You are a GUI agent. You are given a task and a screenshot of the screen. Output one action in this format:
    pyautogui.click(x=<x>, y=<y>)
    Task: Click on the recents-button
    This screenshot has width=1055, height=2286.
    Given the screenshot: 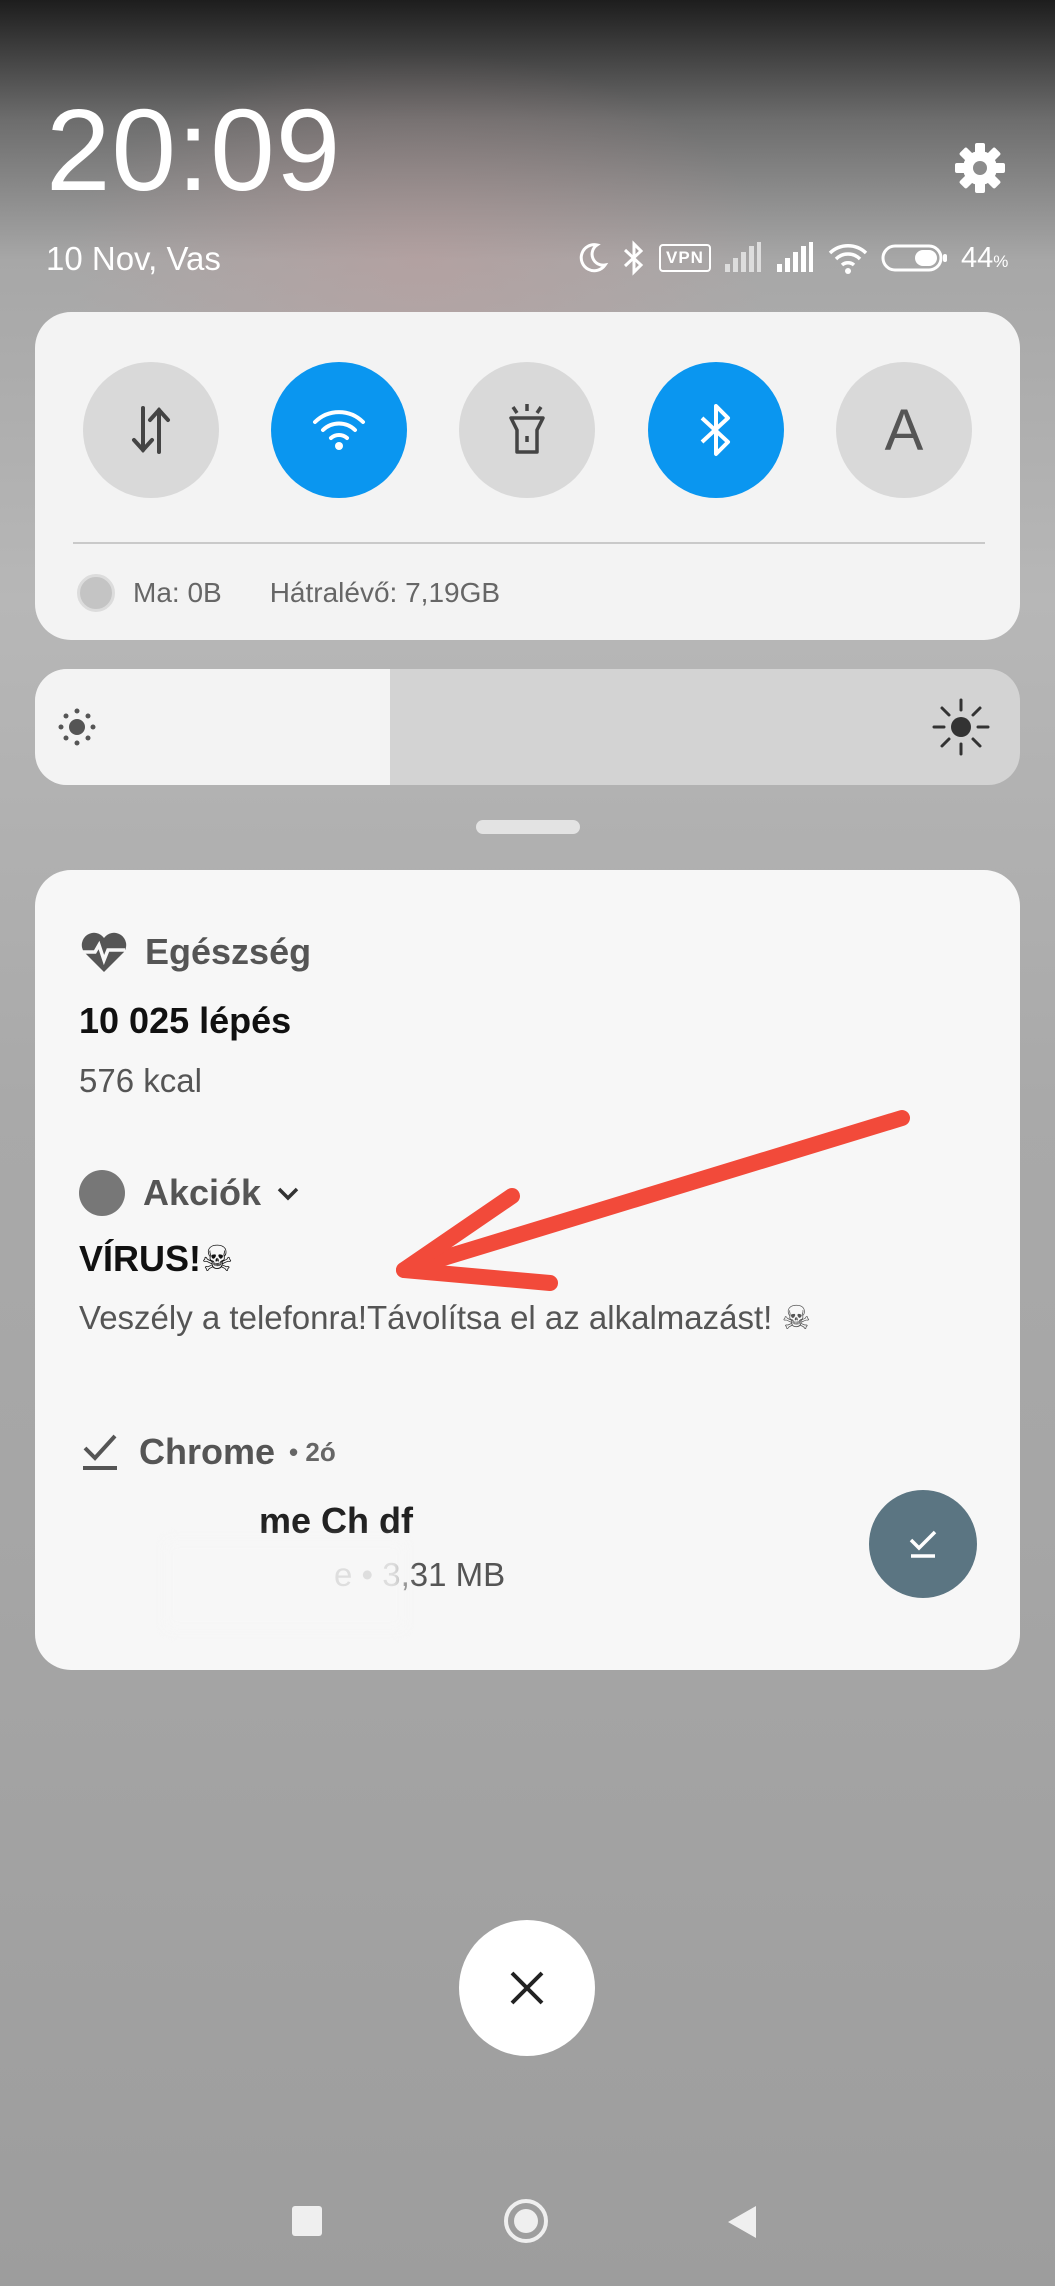 What is the action you would take?
    pyautogui.click(x=307, y=2221)
    